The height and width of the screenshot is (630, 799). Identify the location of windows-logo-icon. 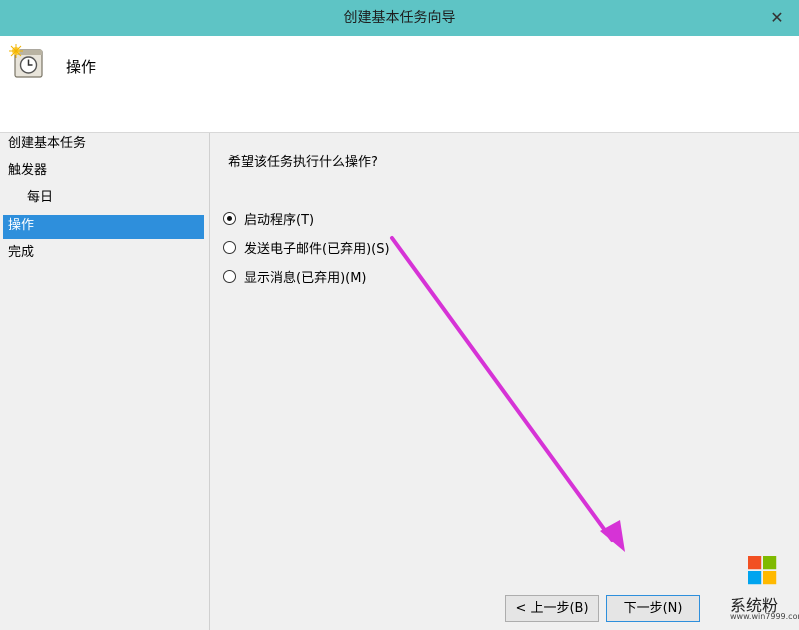
(762, 570).